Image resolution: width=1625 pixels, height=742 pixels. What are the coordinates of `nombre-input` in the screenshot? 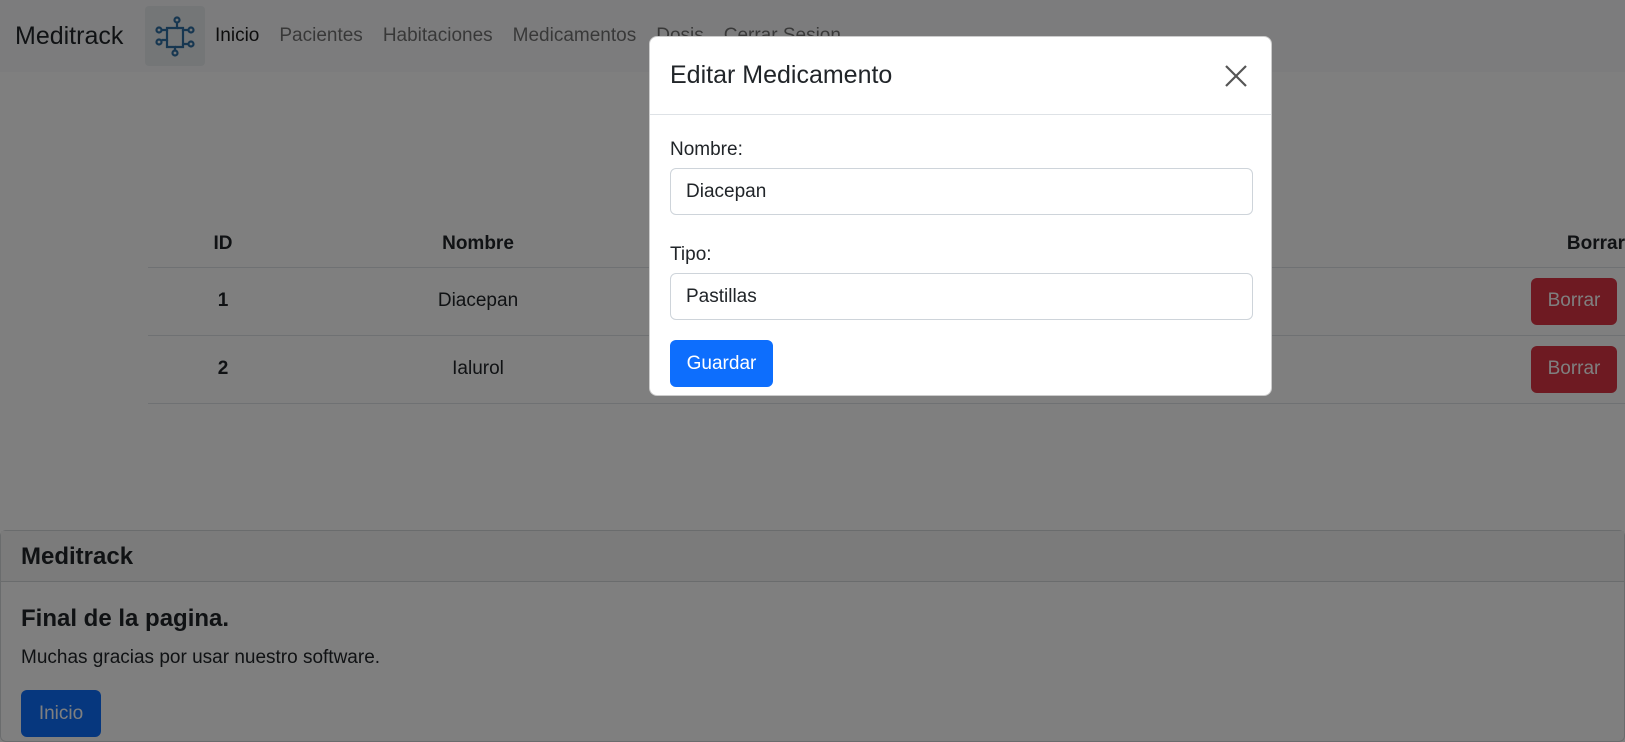 It's located at (961, 191).